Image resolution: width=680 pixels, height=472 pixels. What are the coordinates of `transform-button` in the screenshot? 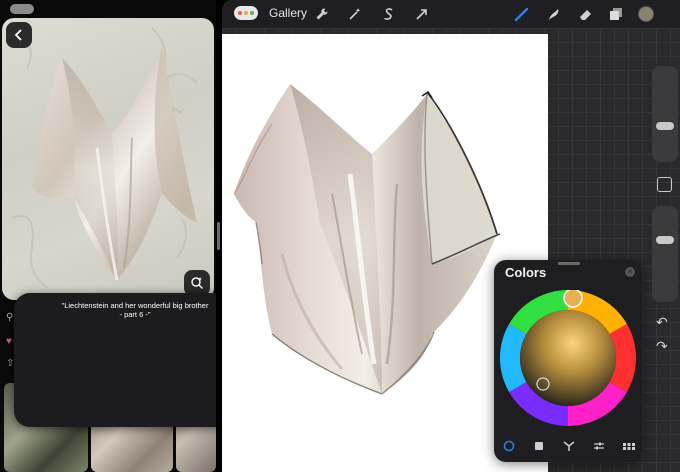 It's located at (422, 14).